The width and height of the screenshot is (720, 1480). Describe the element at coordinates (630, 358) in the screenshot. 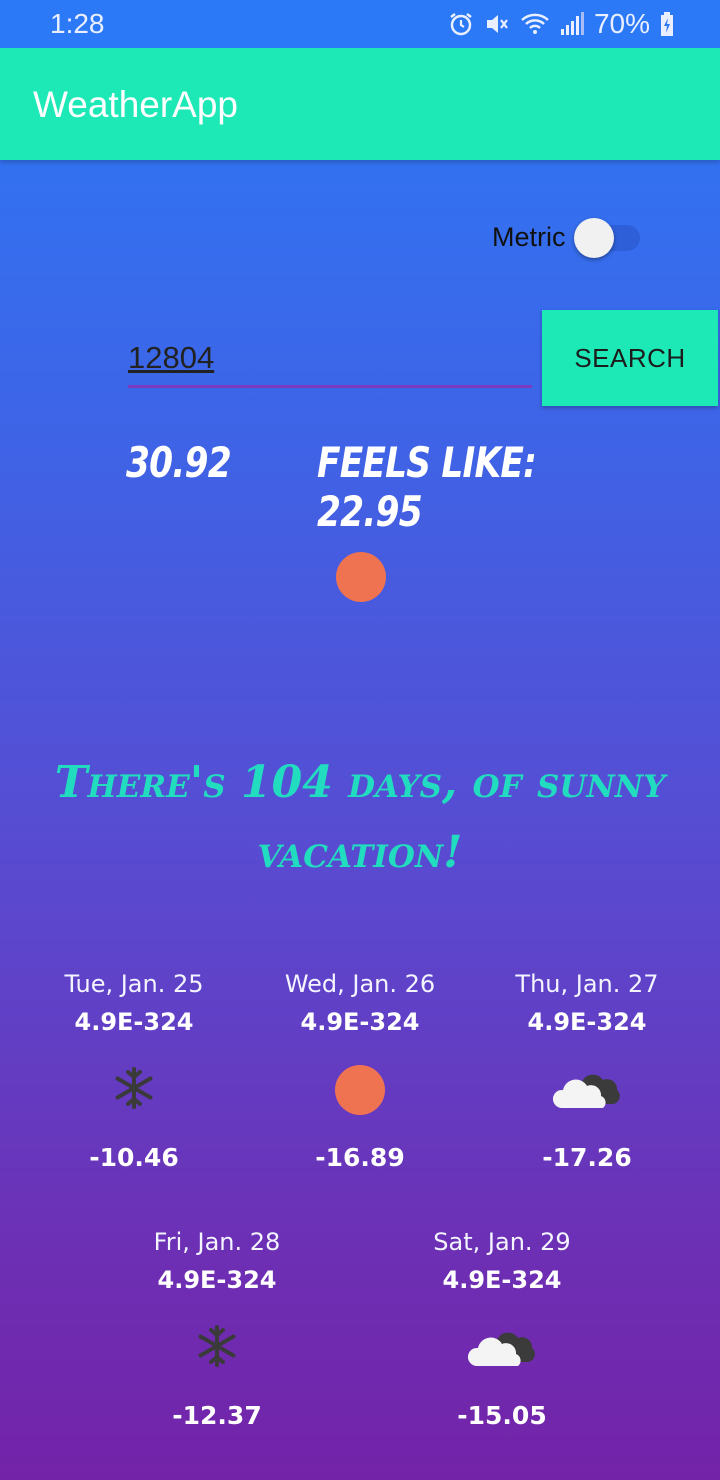

I see `search-button: SEARCH` at that location.